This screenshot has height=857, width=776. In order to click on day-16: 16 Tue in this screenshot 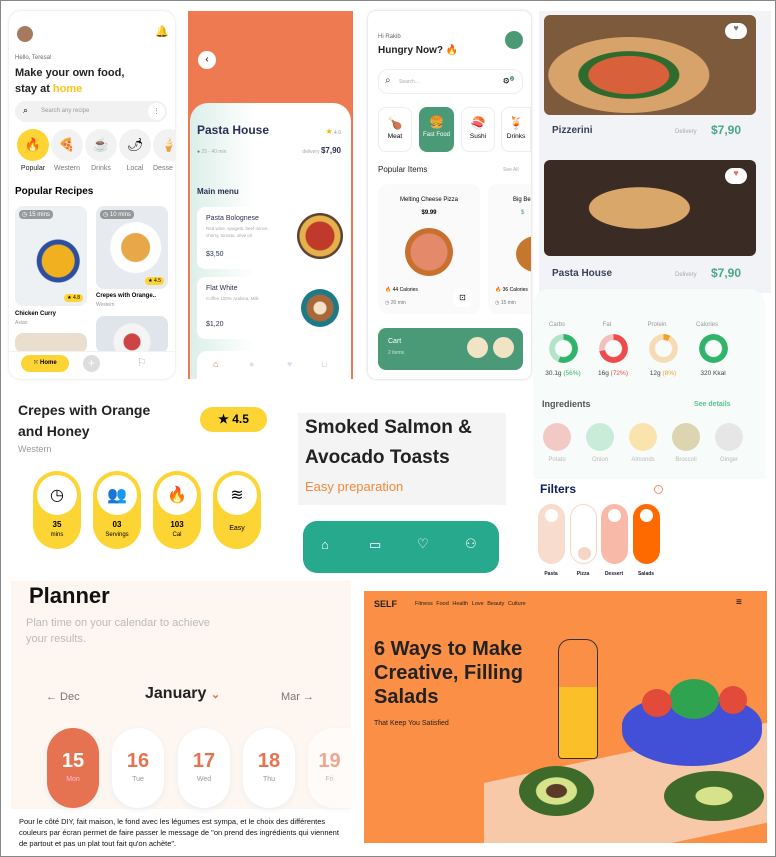, I will do `click(138, 768)`.